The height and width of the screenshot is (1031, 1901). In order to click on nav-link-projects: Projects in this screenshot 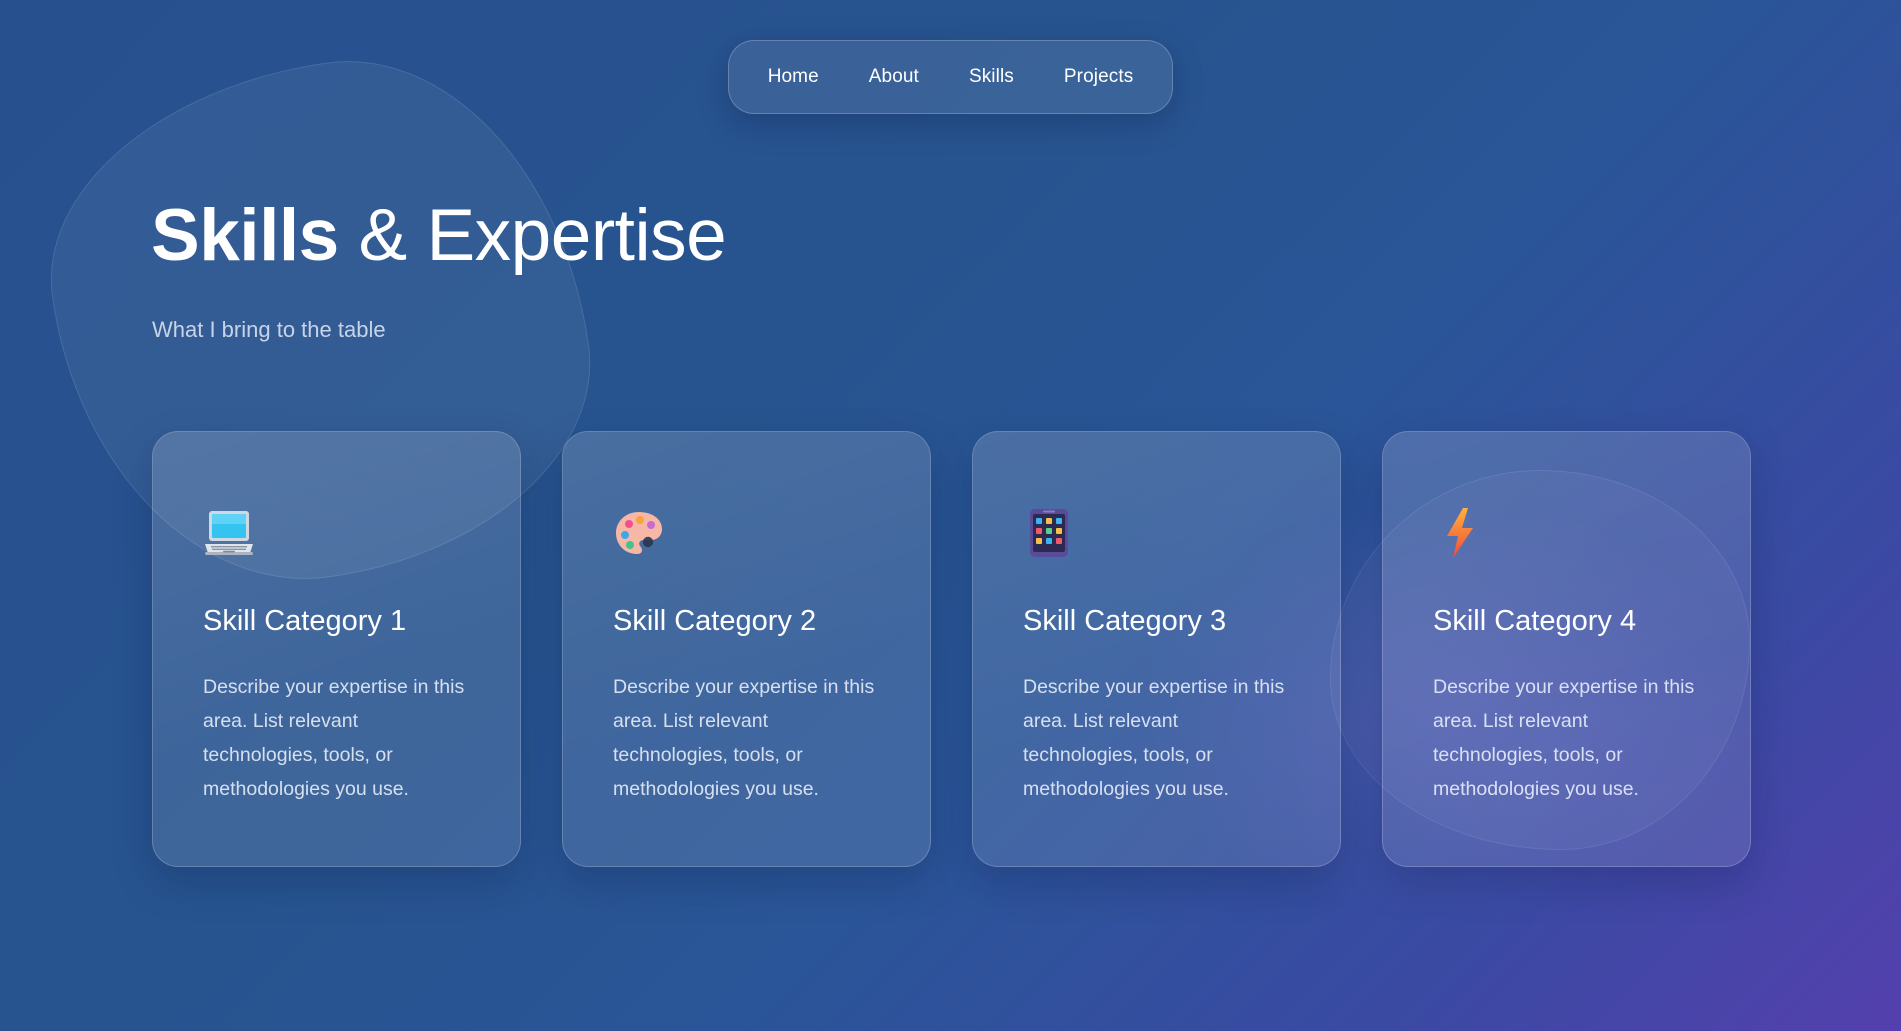, I will do `click(1098, 77)`.